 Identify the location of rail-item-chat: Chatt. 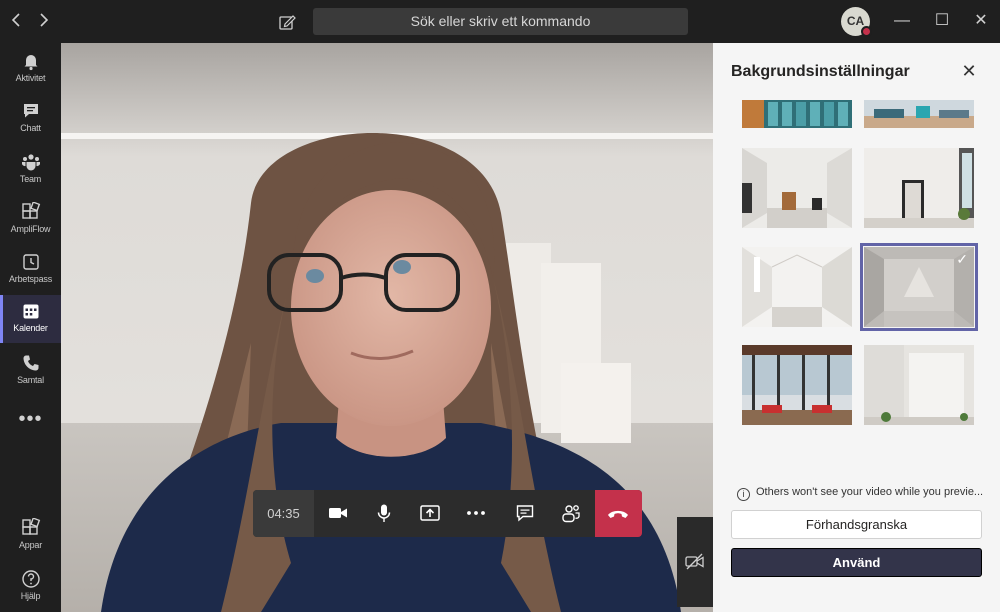
(30, 119).